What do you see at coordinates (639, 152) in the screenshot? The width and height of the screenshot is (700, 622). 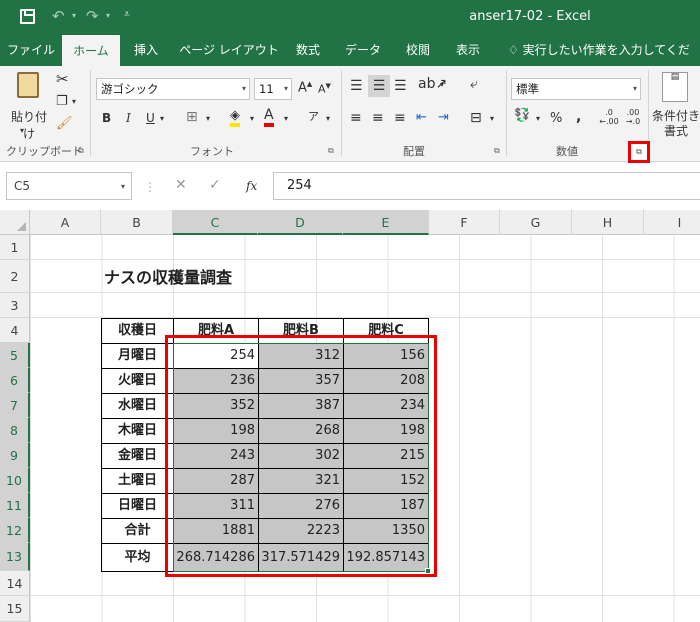 I see `number-launcher-icon: ⧉` at bounding box center [639, 152].